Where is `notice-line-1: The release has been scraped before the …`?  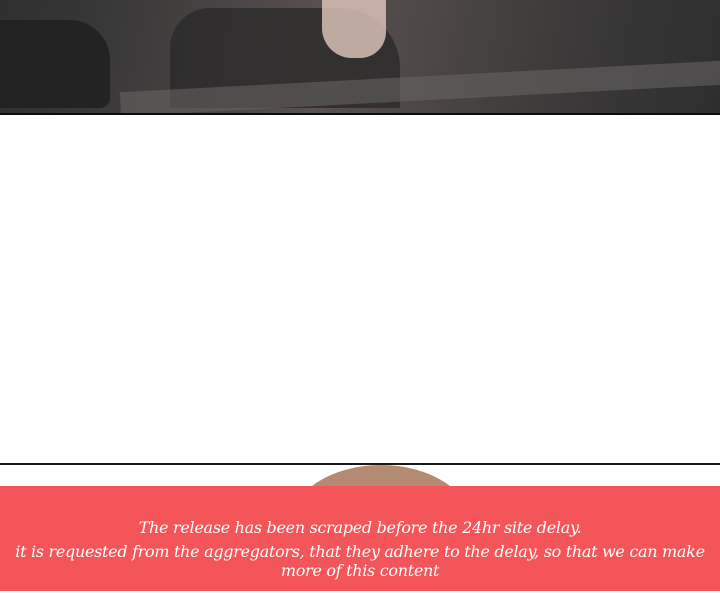 notice-line-1: The release has been scraped before the … is located at coordinates (360, 527).